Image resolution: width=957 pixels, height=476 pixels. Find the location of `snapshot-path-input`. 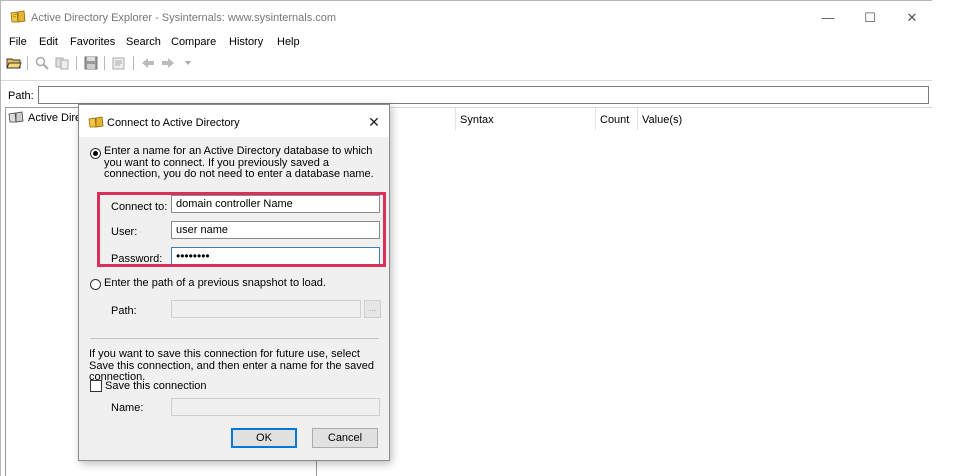

snapshot-path-input is located at coordinates (266, 309).